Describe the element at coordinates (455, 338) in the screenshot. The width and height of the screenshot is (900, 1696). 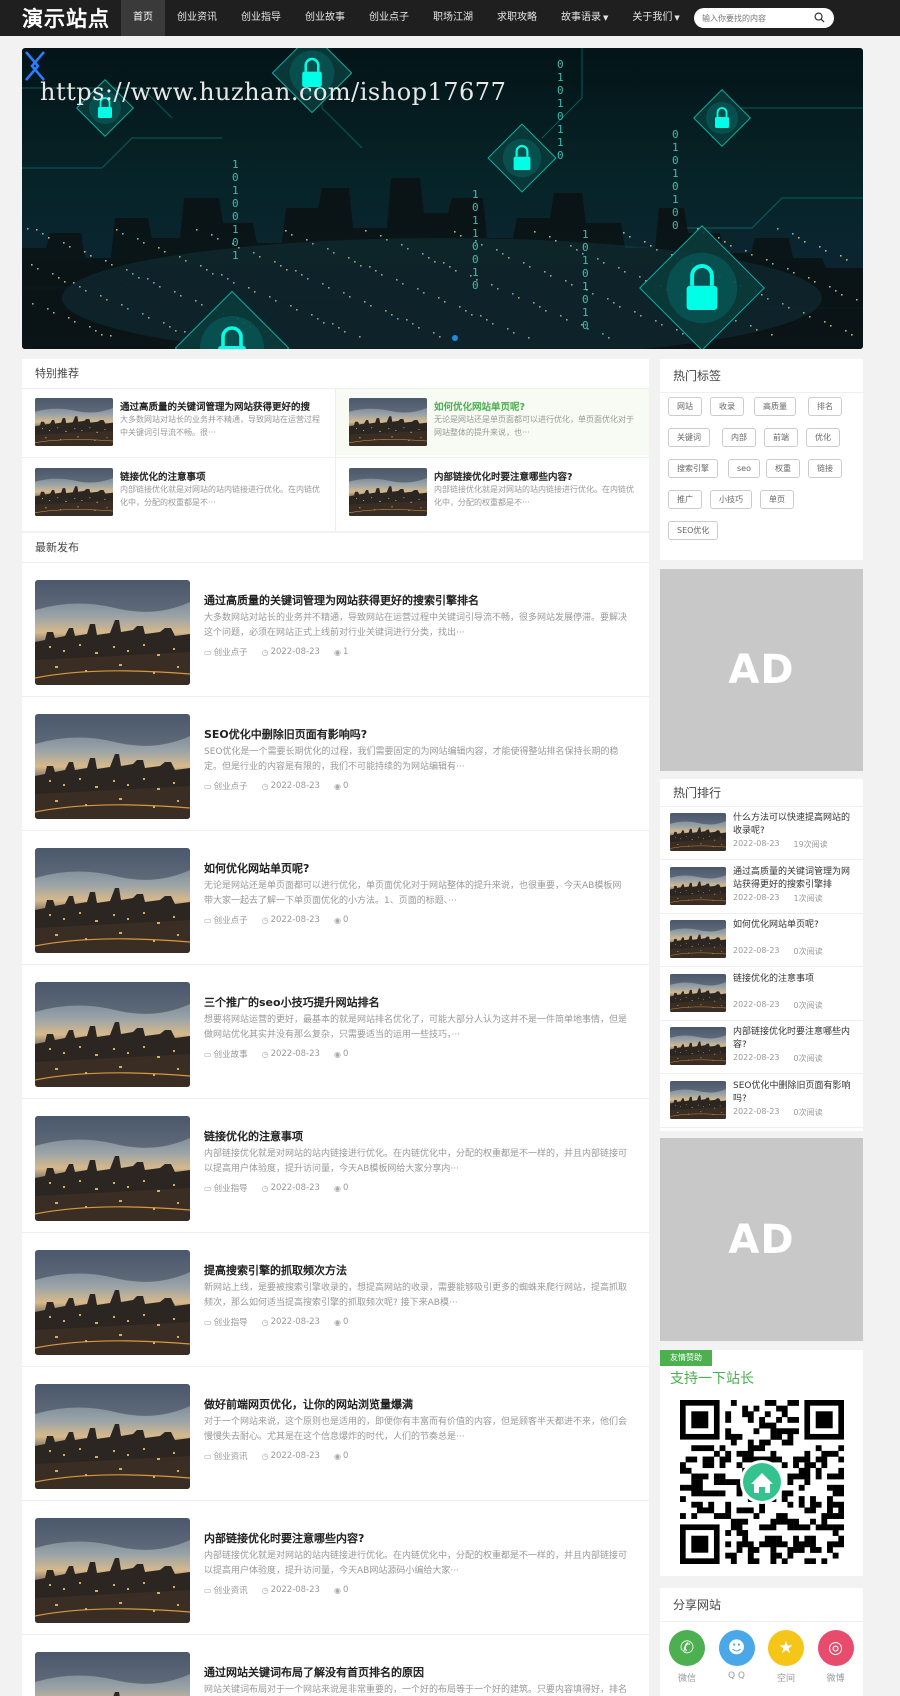
I see `banner-pagination-dot` at that location.